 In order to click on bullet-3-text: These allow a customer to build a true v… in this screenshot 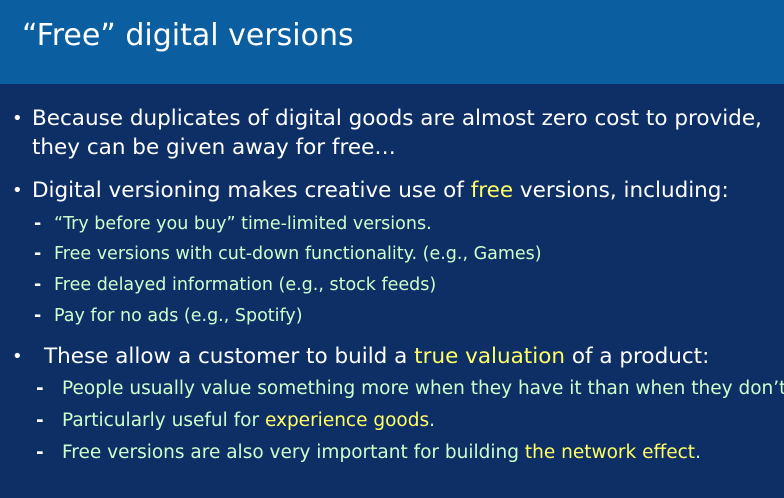, I will do `click(376, 356)`.